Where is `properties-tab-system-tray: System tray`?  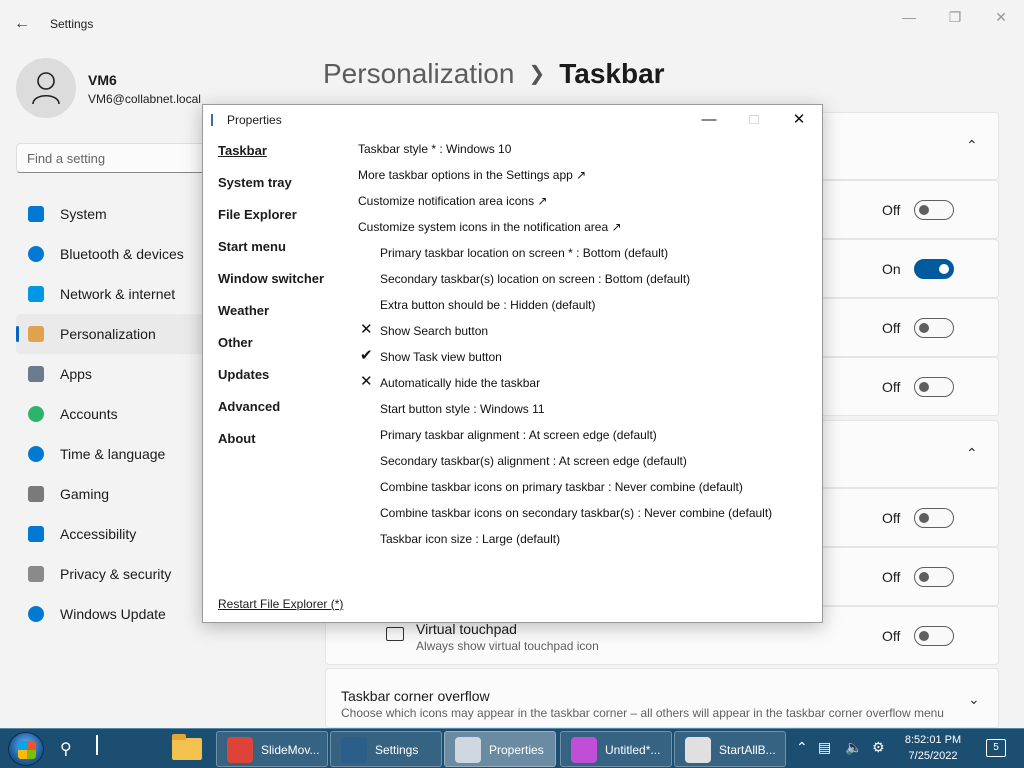
properties-tab-system-tray: System tray is located at coordinates (271, 191).